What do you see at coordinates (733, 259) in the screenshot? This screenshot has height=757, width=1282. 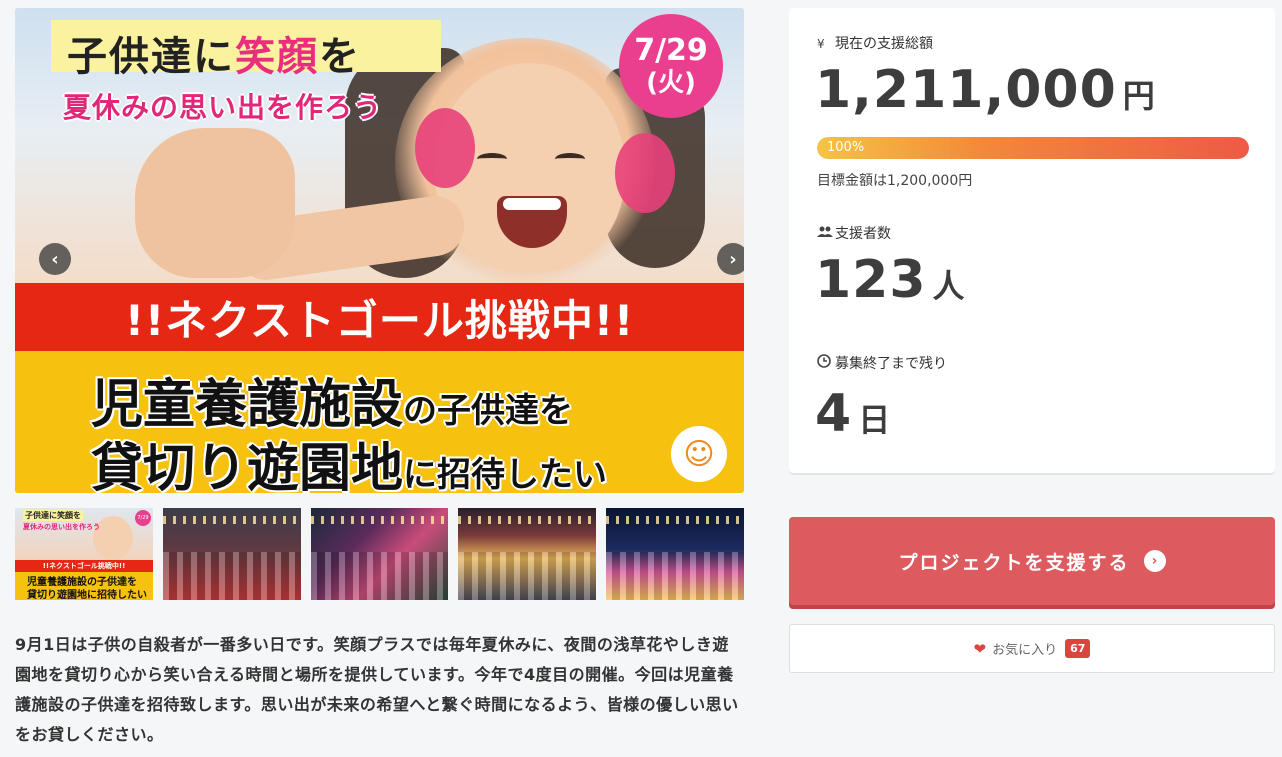 I see `chevron-right-icon: ›` at bounding box center [733, 259].